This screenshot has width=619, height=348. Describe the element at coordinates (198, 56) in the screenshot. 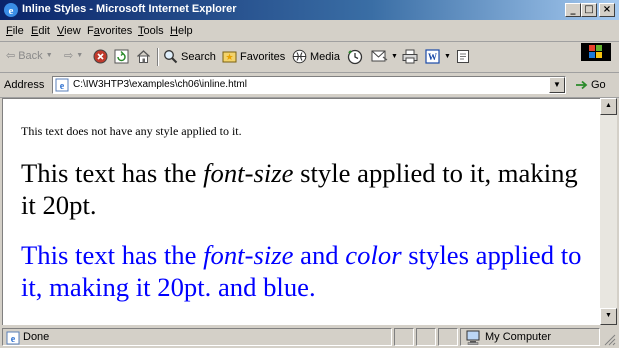

I see `search-label: Search` at that location.